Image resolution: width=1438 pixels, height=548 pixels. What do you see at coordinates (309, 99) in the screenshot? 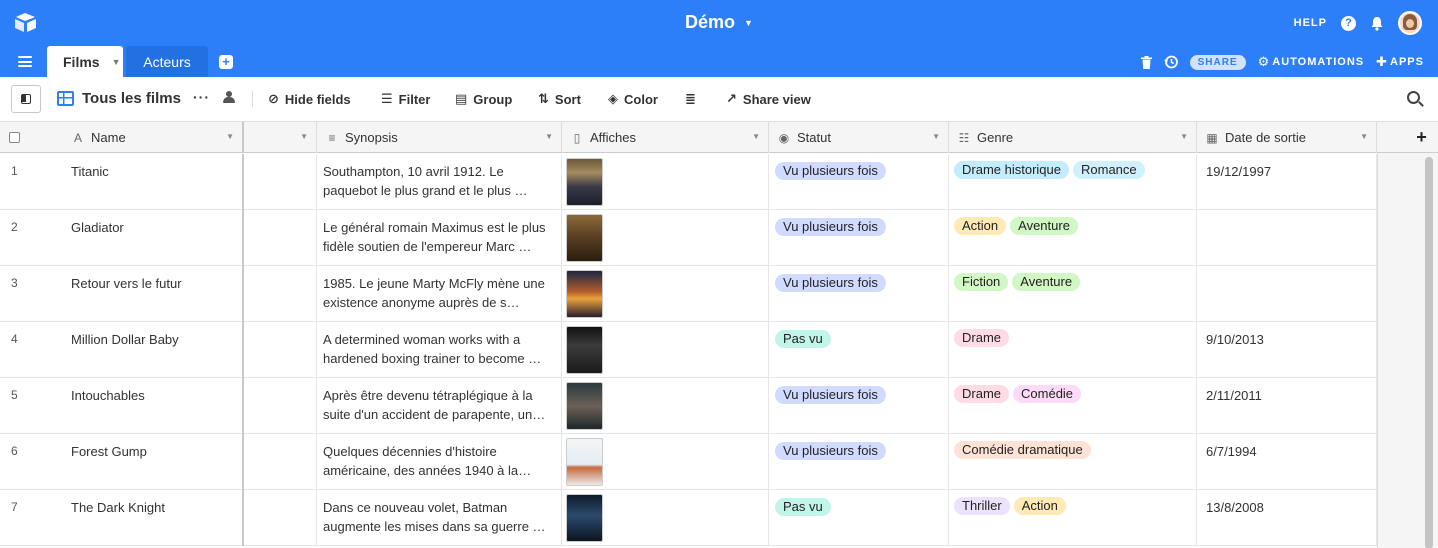
I see `hide-fields-button: ⊘ Hide fields` at bounding box center [309, 99].